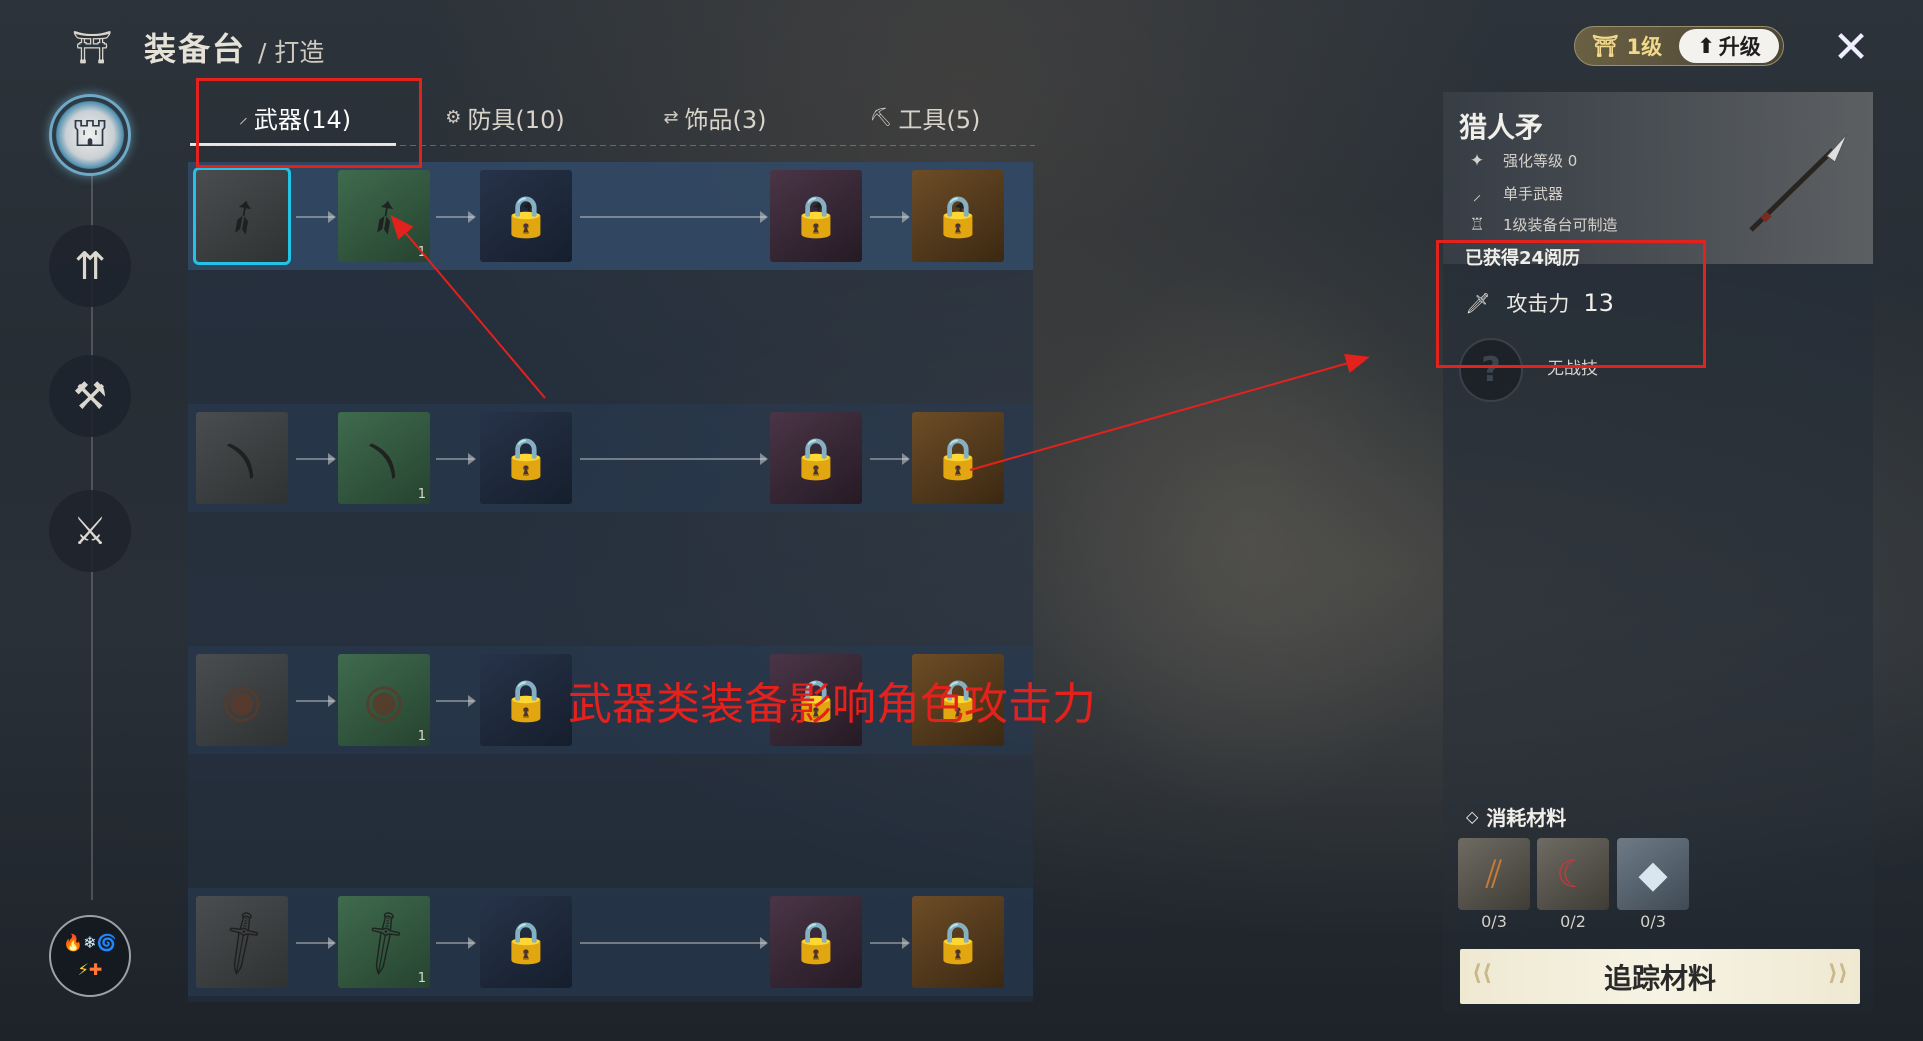 The image size is (1923, 1041). I want to click on attr-text: 强化等级 0, so click(1540, 161).